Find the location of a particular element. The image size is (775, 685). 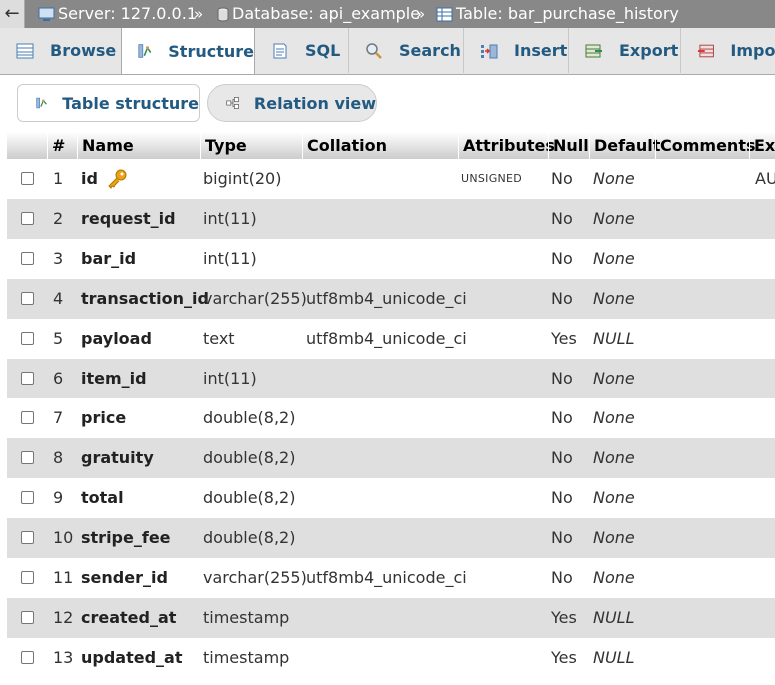

row-num: 1 is located at coordinates (58, 178).